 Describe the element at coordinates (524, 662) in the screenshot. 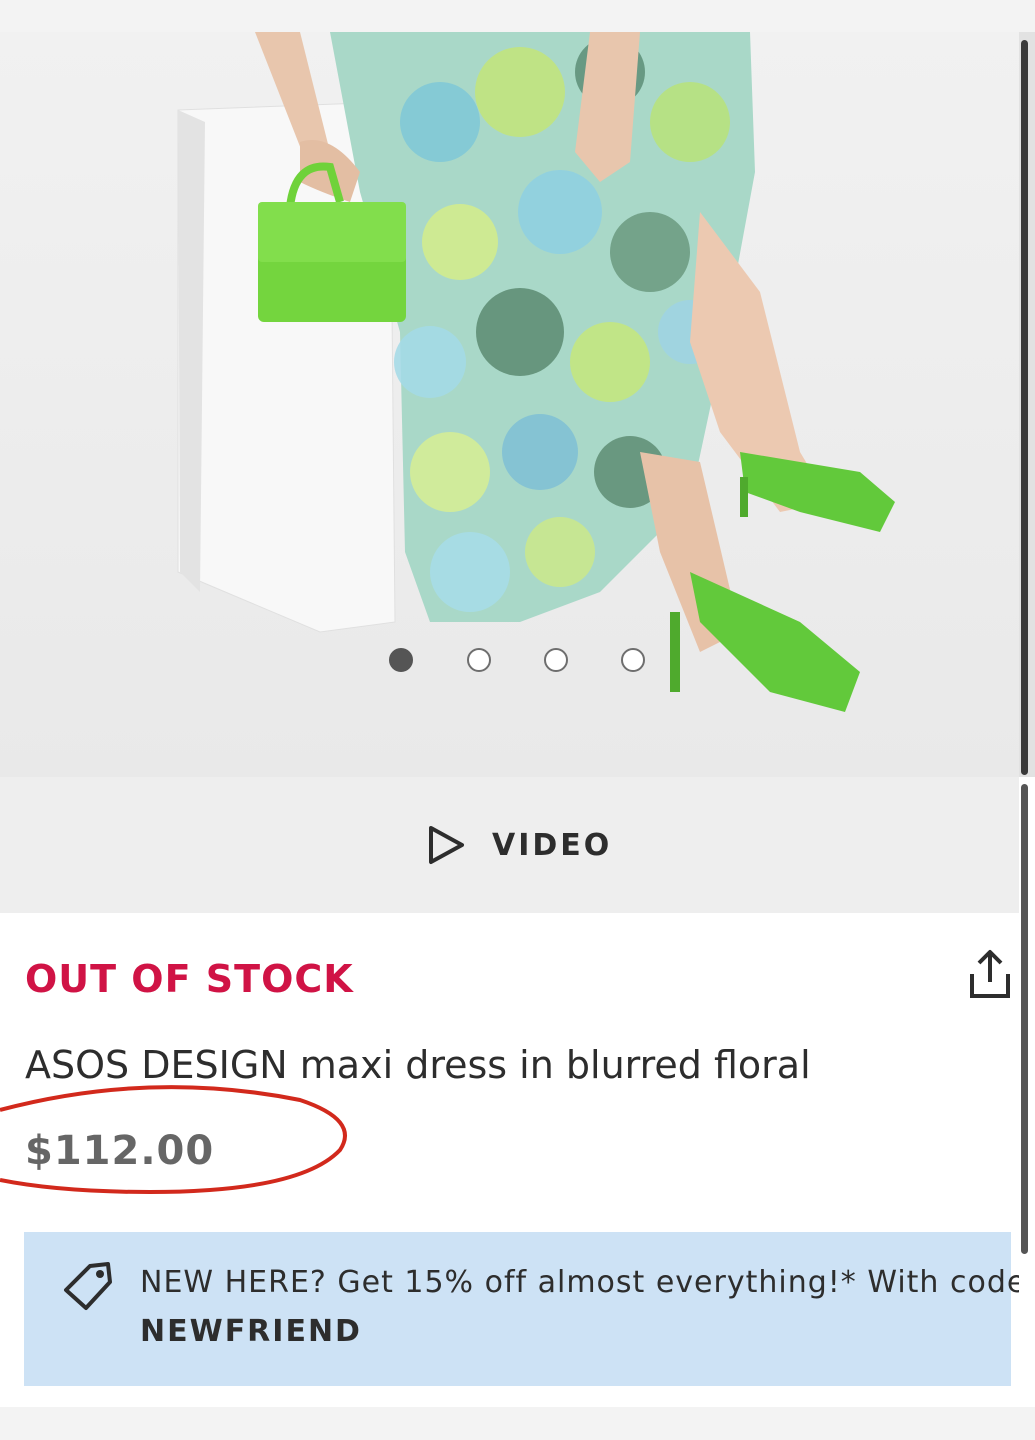

I see `carousel-dots` at that location.